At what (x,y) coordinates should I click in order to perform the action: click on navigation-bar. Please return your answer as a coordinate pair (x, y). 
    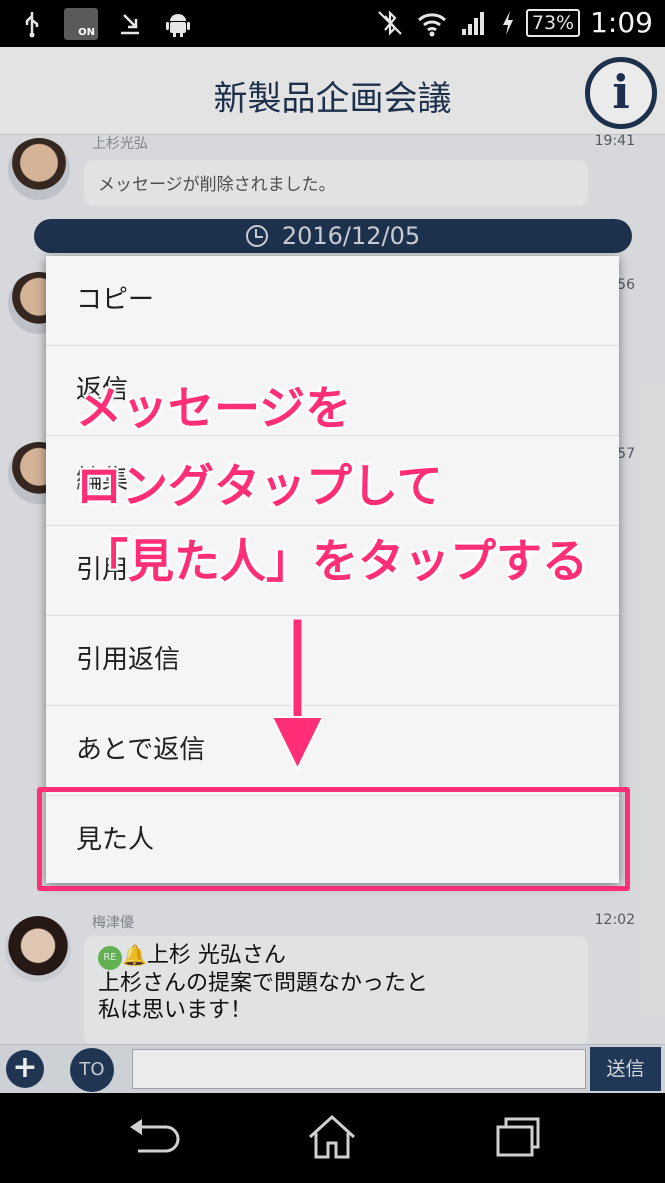
    Looking at the image, I should click on (332, 1138).